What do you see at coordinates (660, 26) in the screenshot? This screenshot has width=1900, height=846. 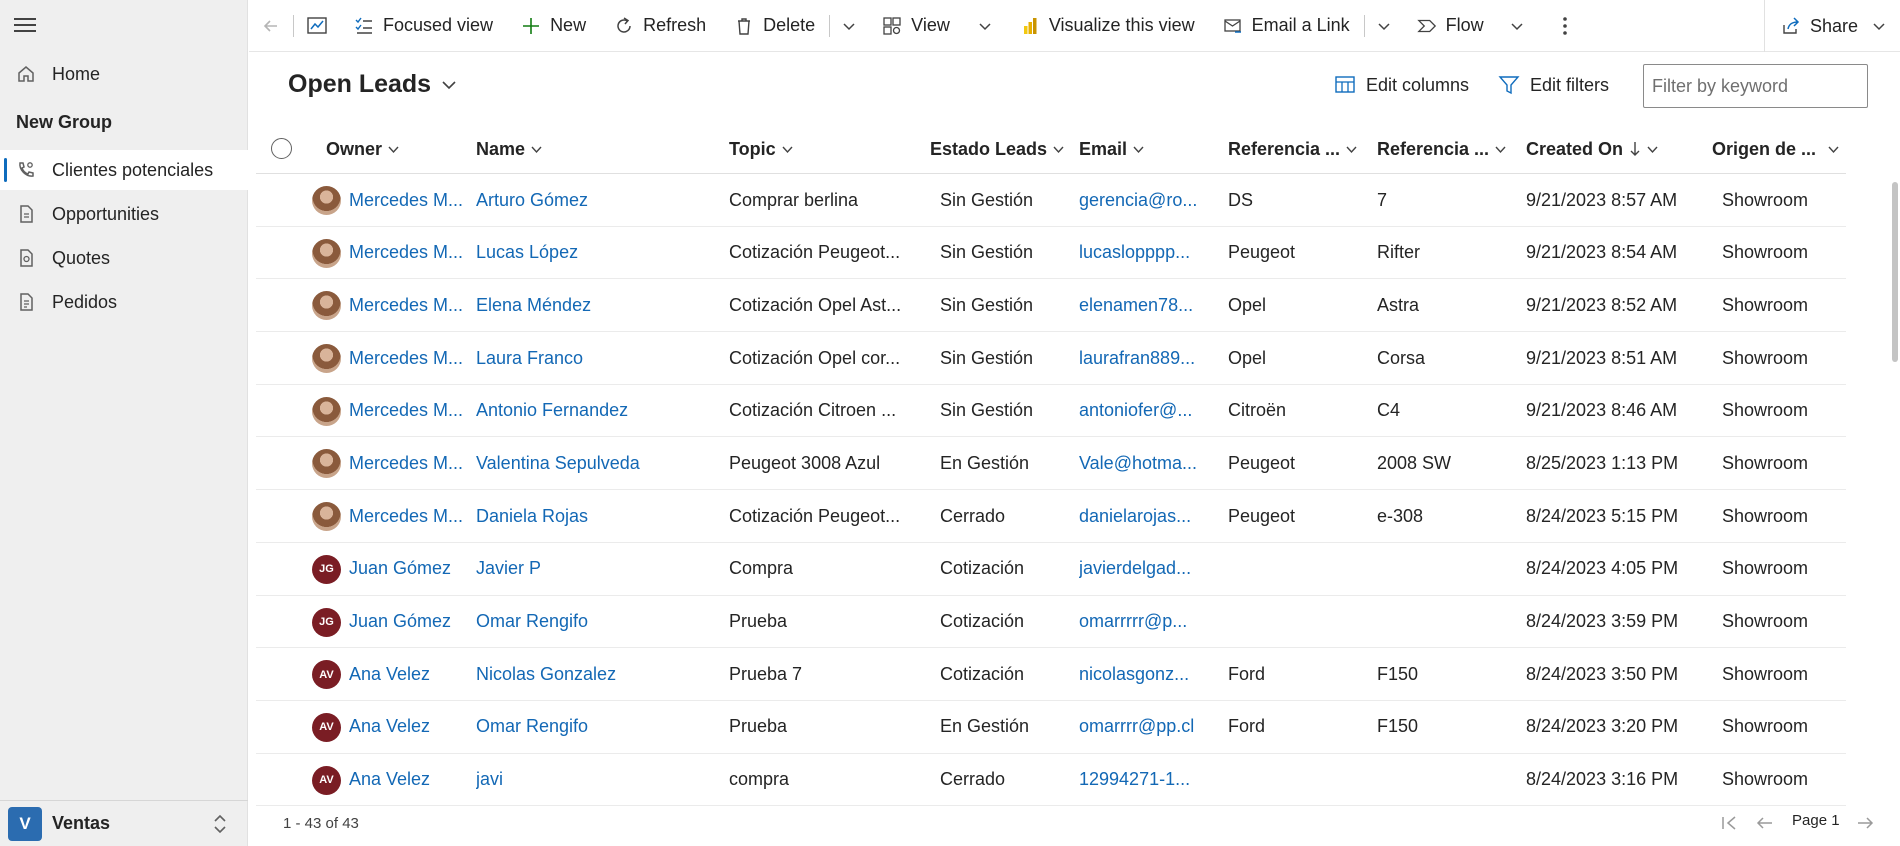 I see `refresh-button: Refresh` at bounding box center [660, 26].